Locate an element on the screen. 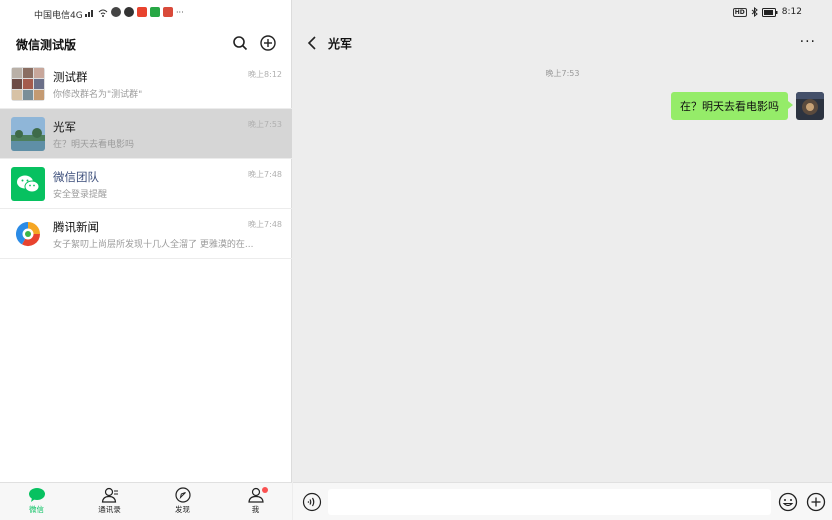 This screenshot has width=832, height=520. tab-me: 我 is located at coordinates (255, 501).